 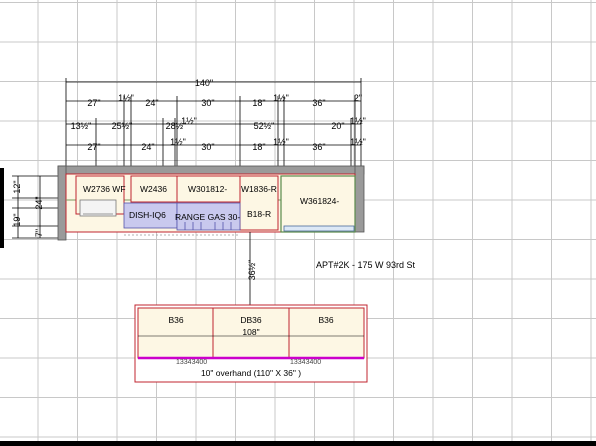 I want to click on dim-left-24: 24", so click(x=39, y=202).